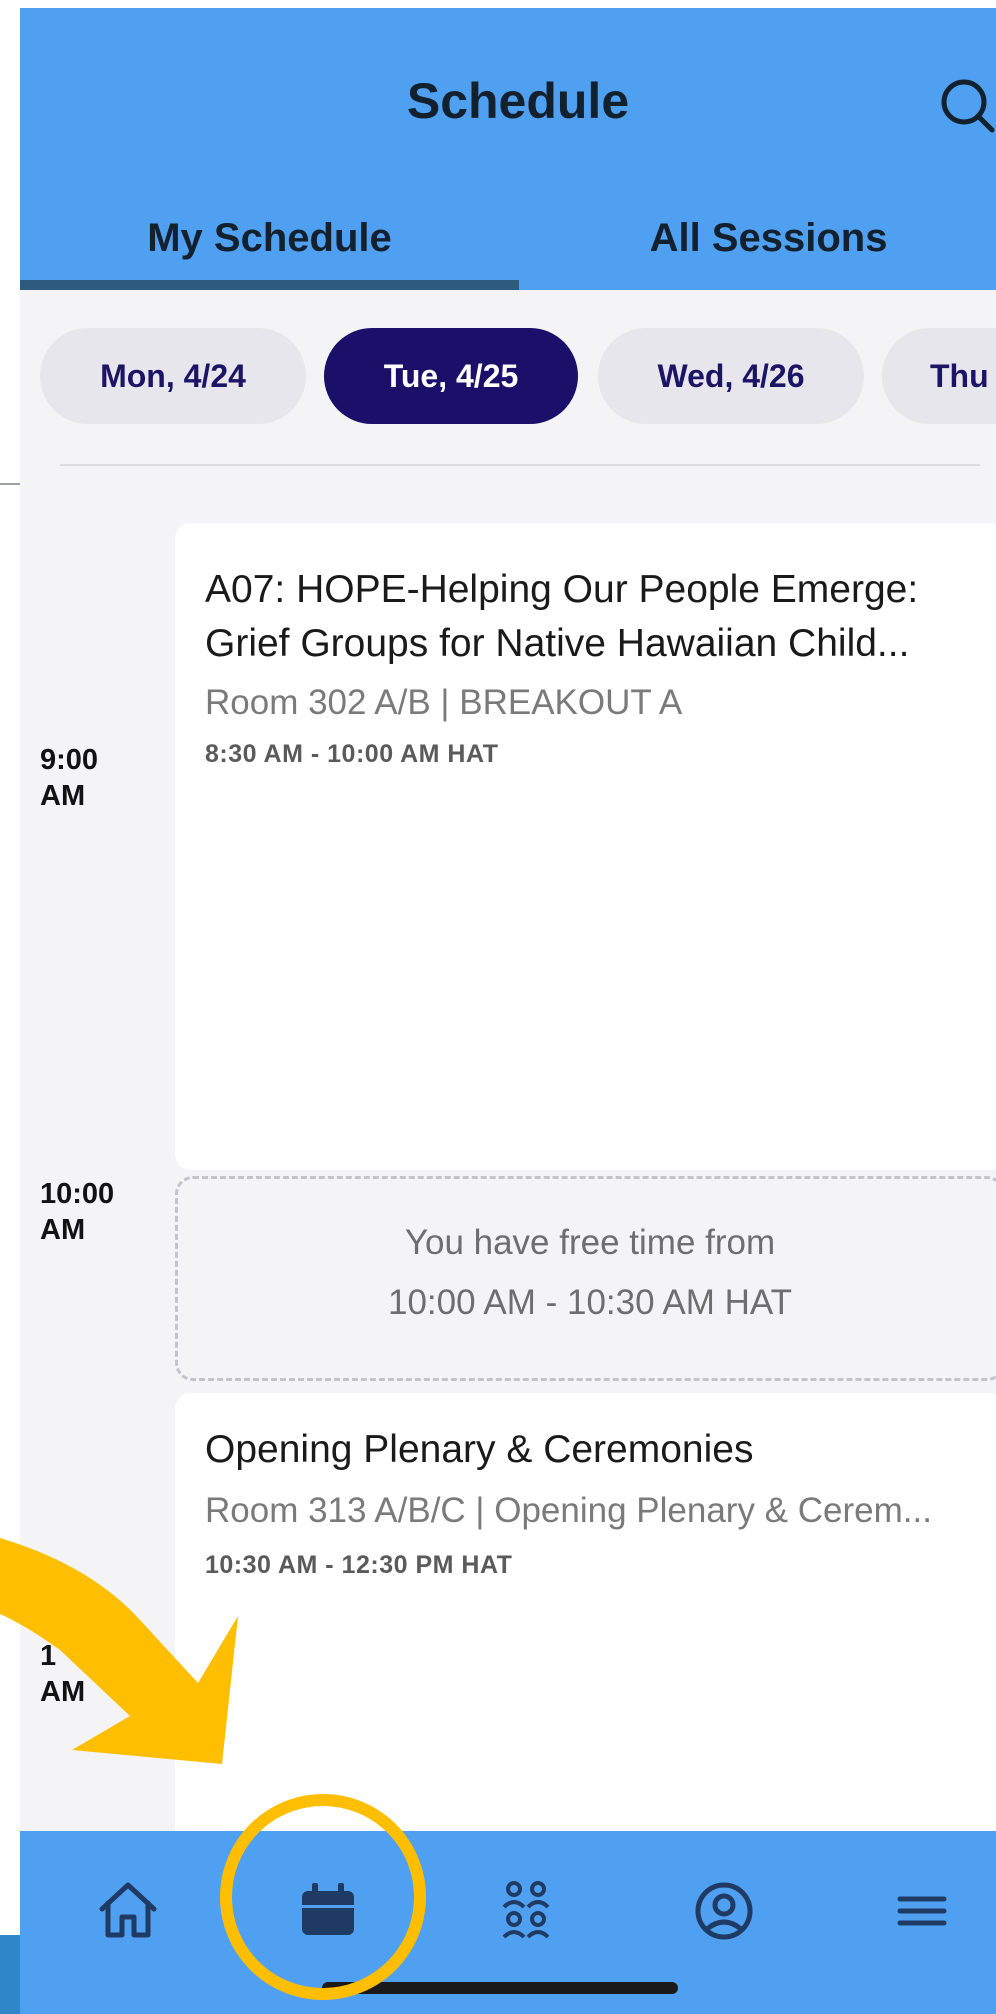 The width and height of the screenshot is (996, 2014). I want to click on time-label-9am: 9:00 AM, so click(69, 778).